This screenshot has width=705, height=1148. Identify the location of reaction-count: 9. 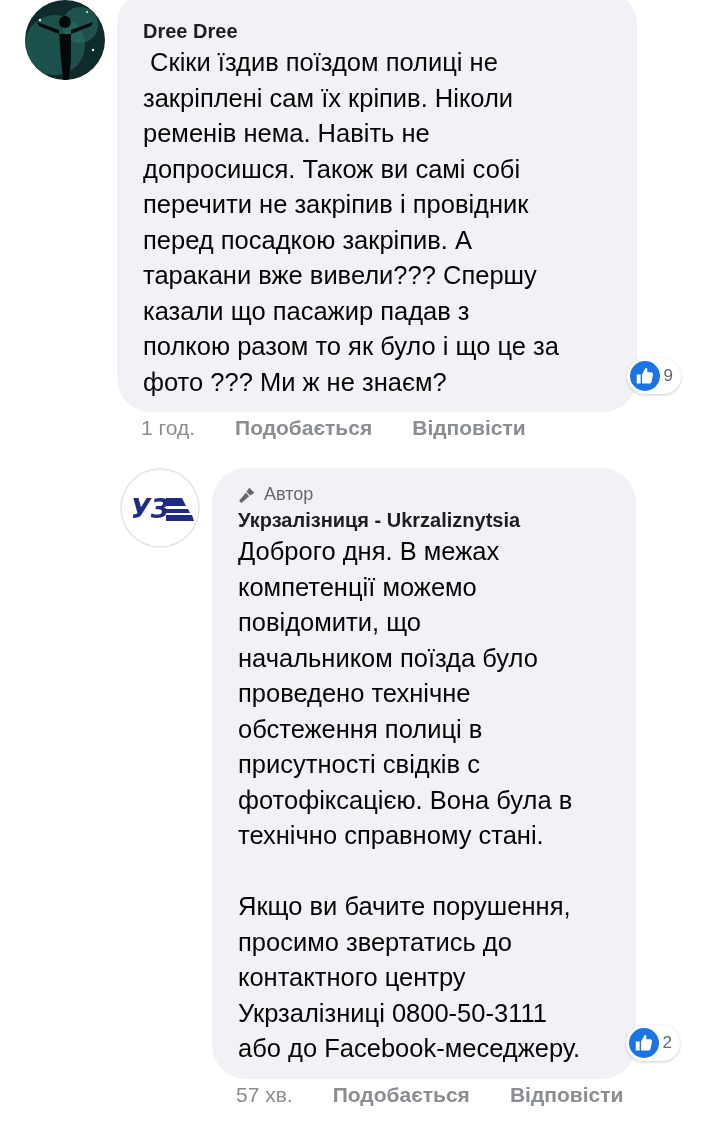
(653, 376).